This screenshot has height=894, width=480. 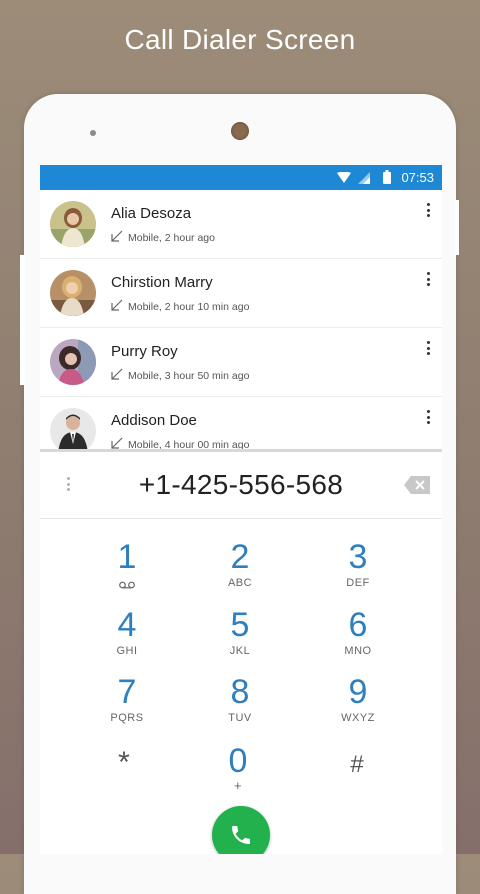 I want to click on contact-name: Addison Doe, so click(x=154, y=420).